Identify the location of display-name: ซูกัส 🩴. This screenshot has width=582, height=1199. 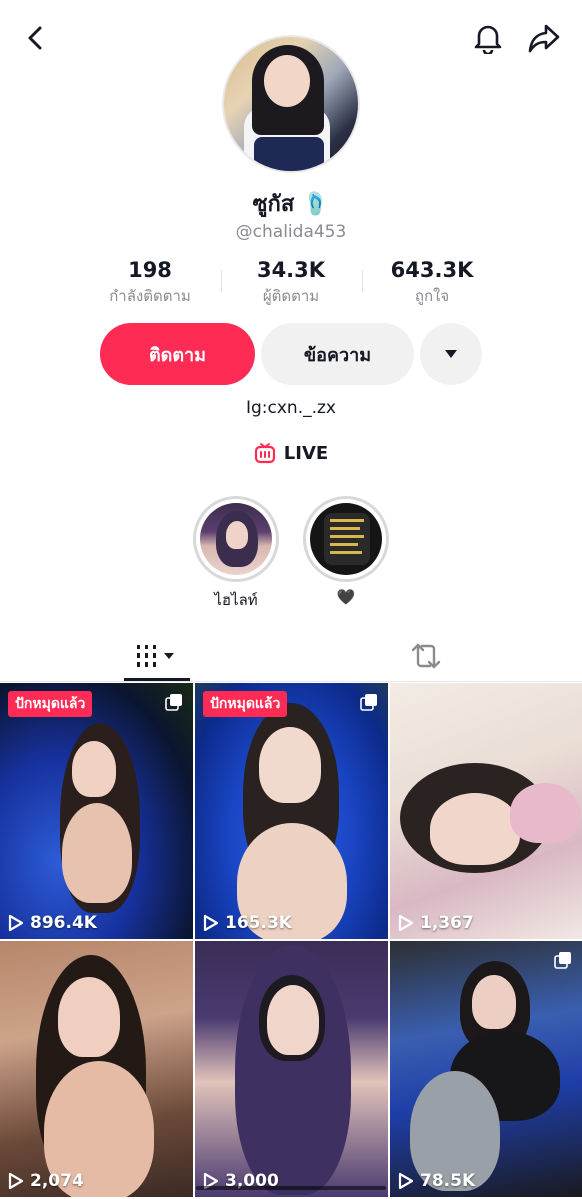
(291, 203).